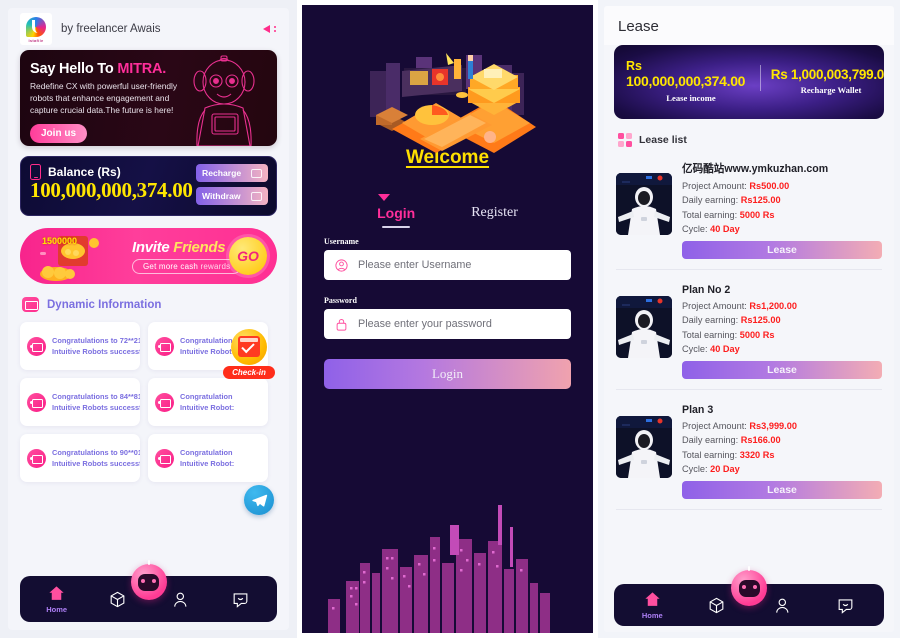  Describe the element at coordinates (36, 40) in the screenshot. I see `brand-logo-subtext: Istafile` at that location.